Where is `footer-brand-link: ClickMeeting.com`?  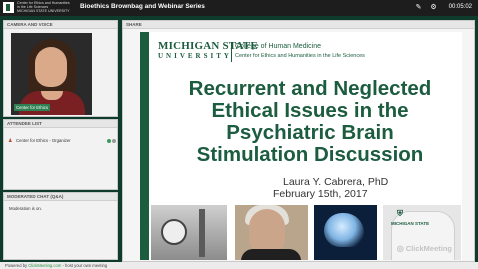
footer-brand-link: ClickMeeting.com is located at coordinates (44, 265).